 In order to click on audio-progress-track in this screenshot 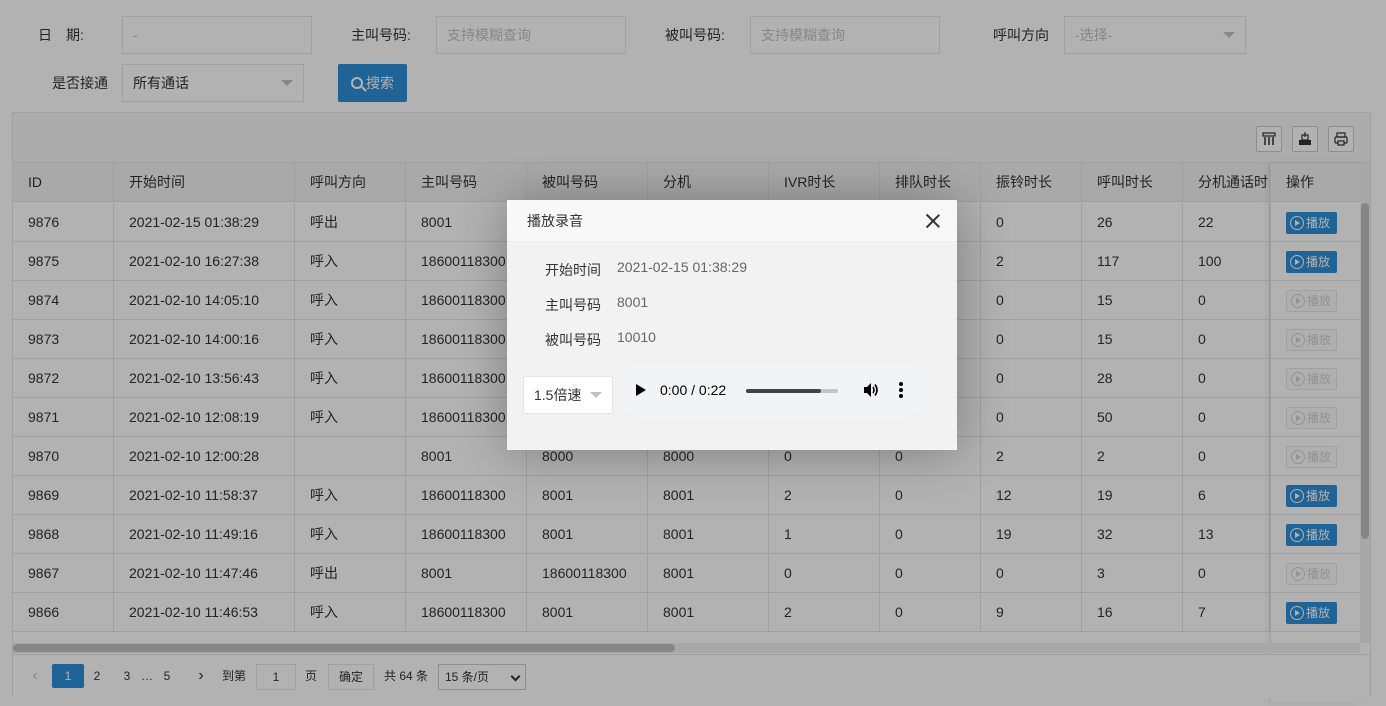, I will do `click(792, 391)`.